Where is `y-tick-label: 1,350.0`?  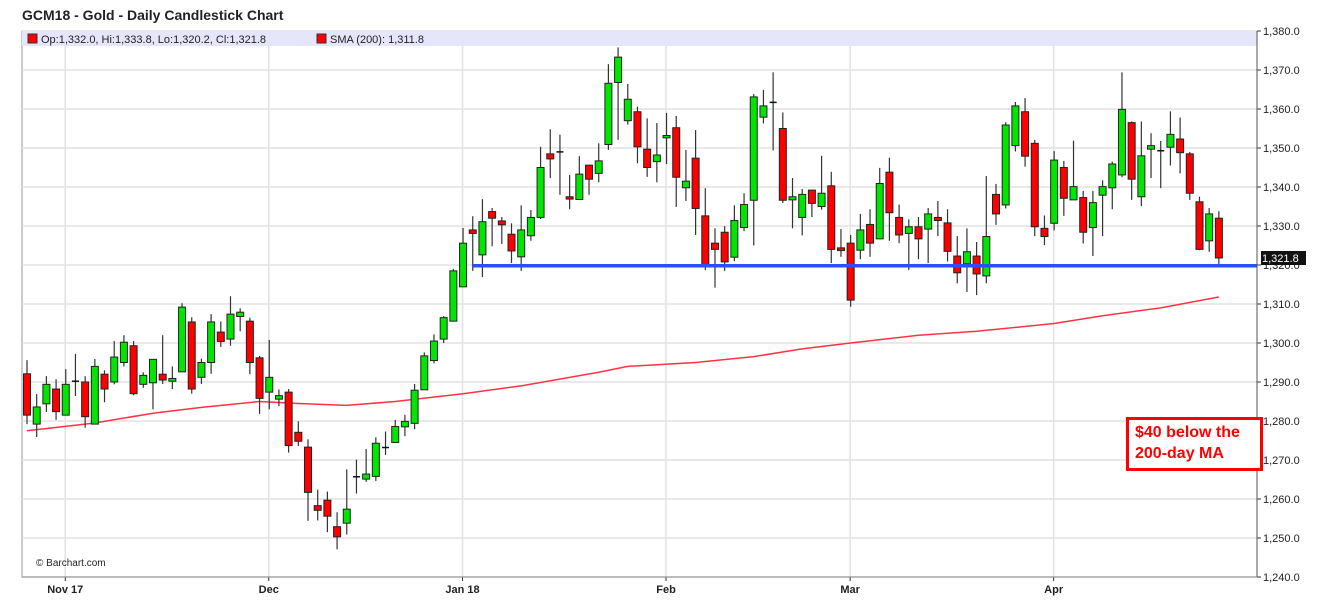 y-tick-label: 1,350.0 is located at coordinates (1281, 149).